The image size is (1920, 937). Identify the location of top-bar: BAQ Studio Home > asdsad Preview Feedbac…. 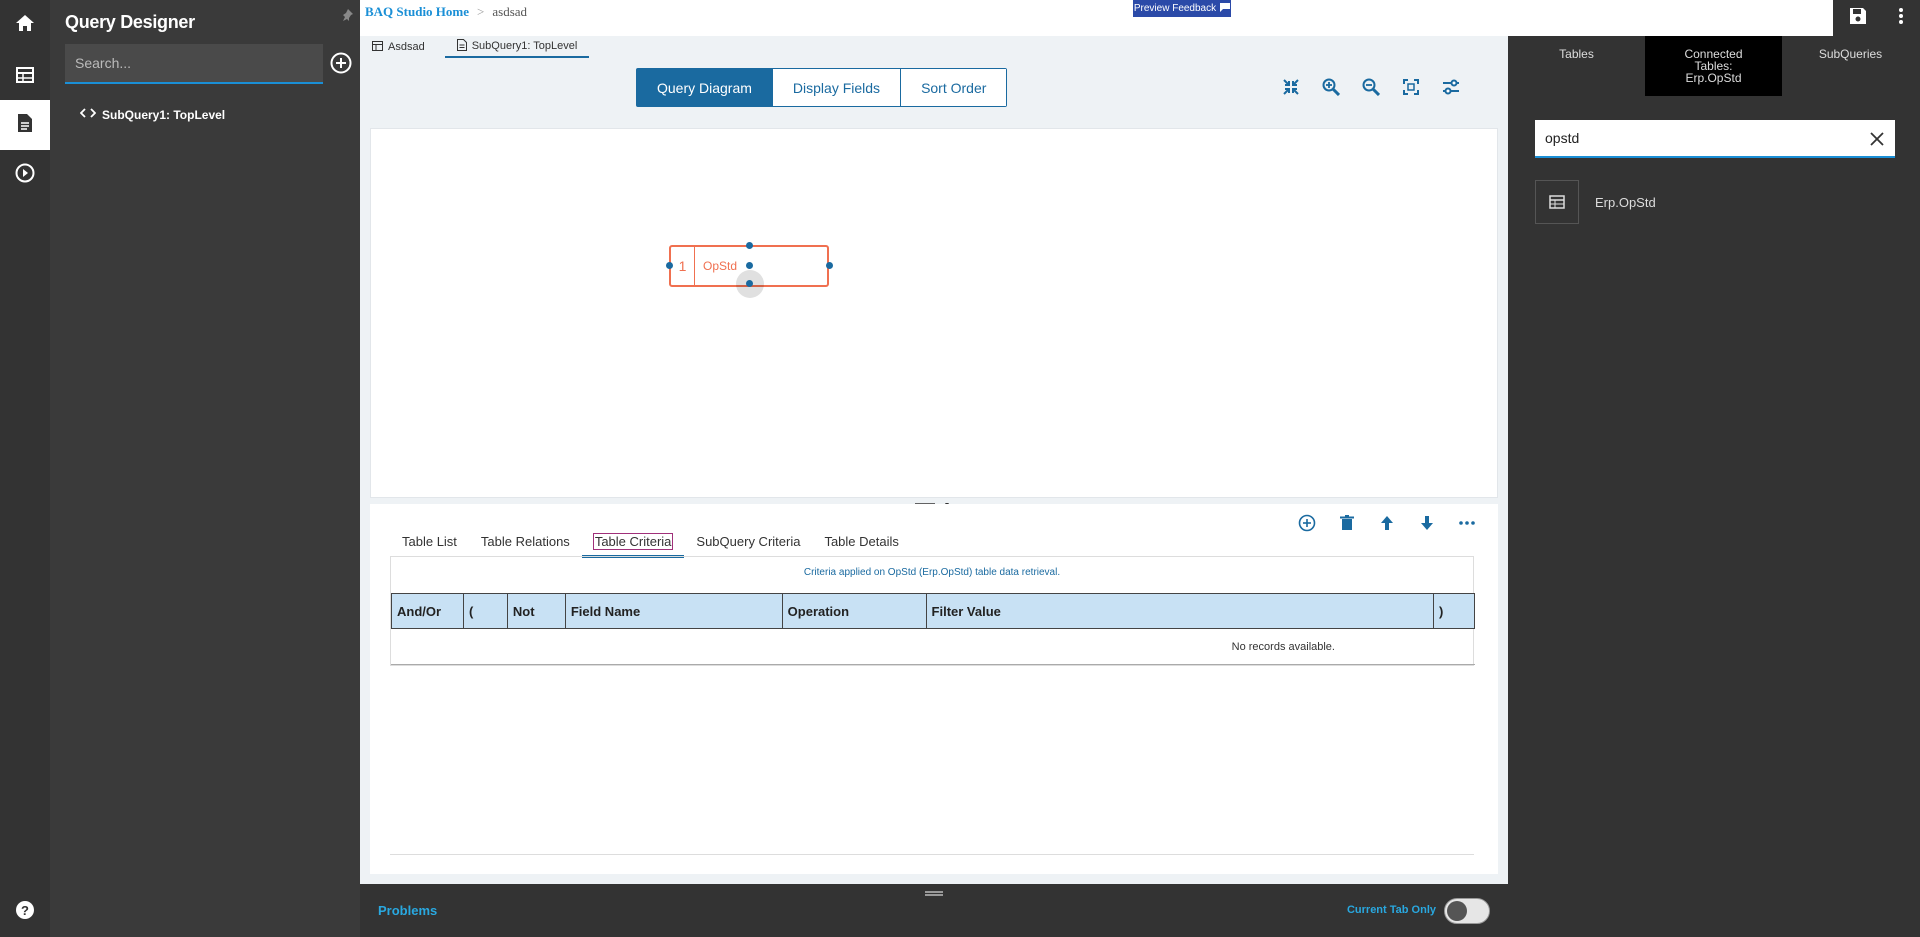
(1140, 18).